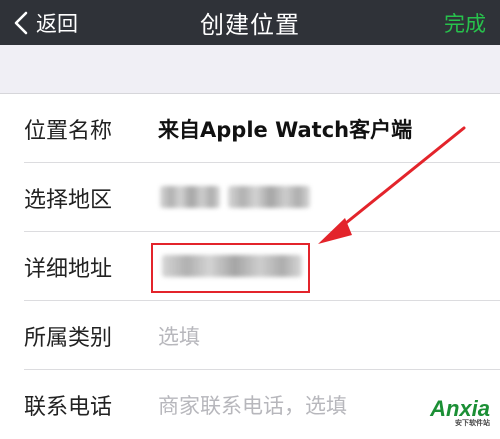  Describe the element at coordinates (392, 185) in the screenshot. I see `arrow-annotation-icon` at that location.